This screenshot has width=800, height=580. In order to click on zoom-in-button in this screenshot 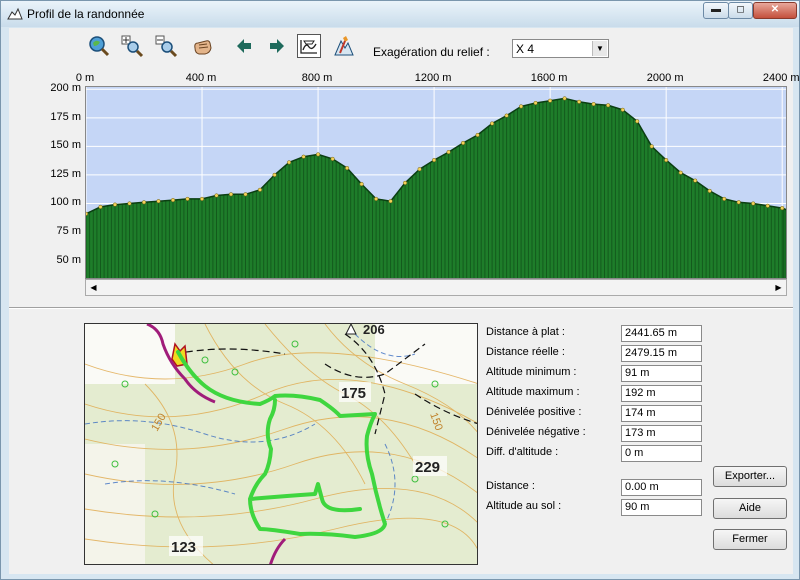, I will do `click(132, 46)`.